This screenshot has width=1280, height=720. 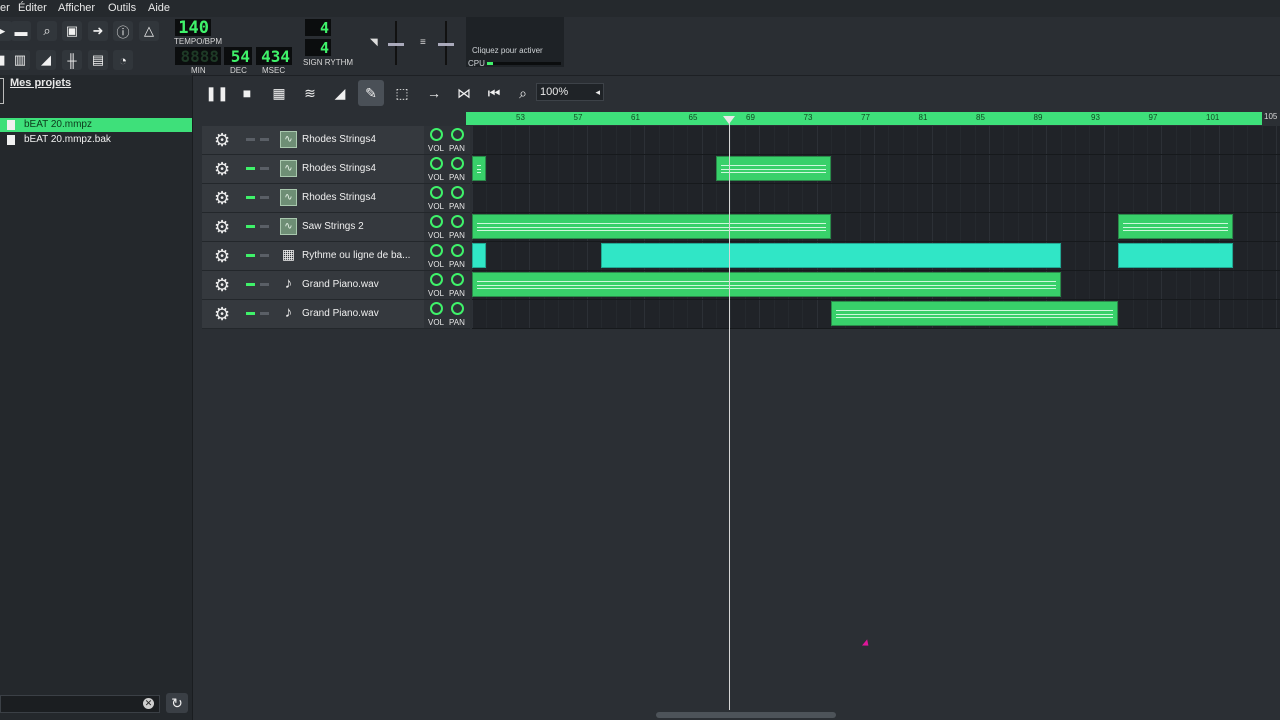 I want to click on add-sample-track-button: ≋, so click(x=310, y=93).